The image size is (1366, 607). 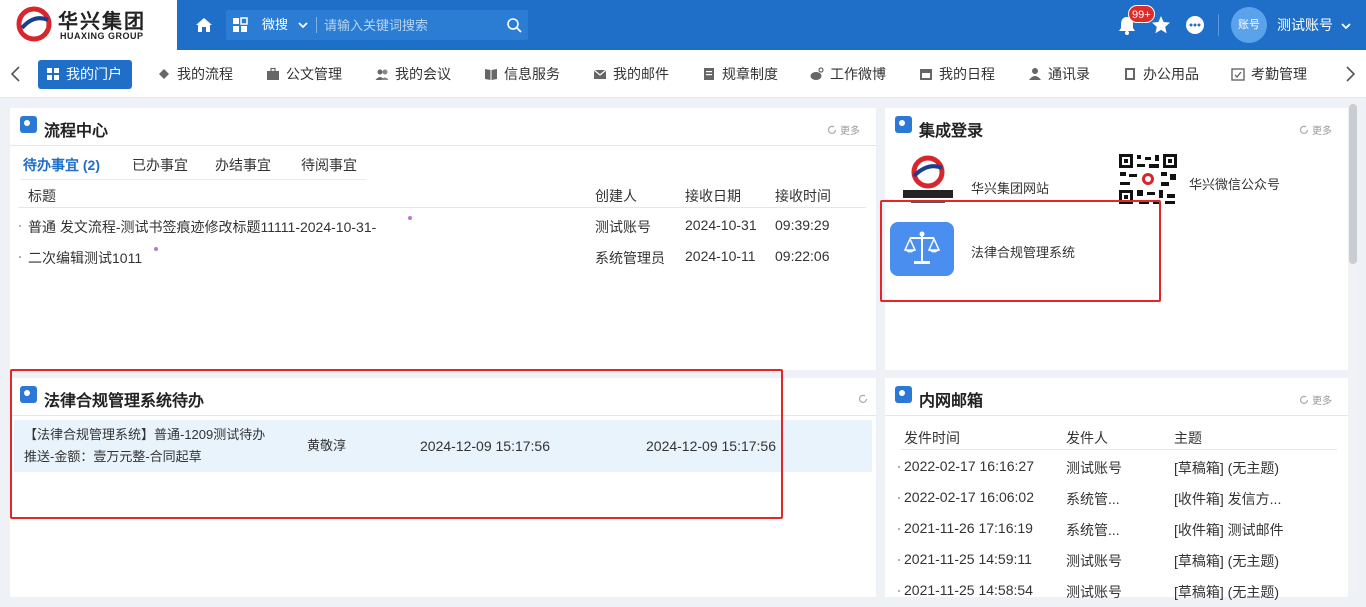 I want to click on tab-pending: 待办事宜 (2), so click(x=61, y=167).